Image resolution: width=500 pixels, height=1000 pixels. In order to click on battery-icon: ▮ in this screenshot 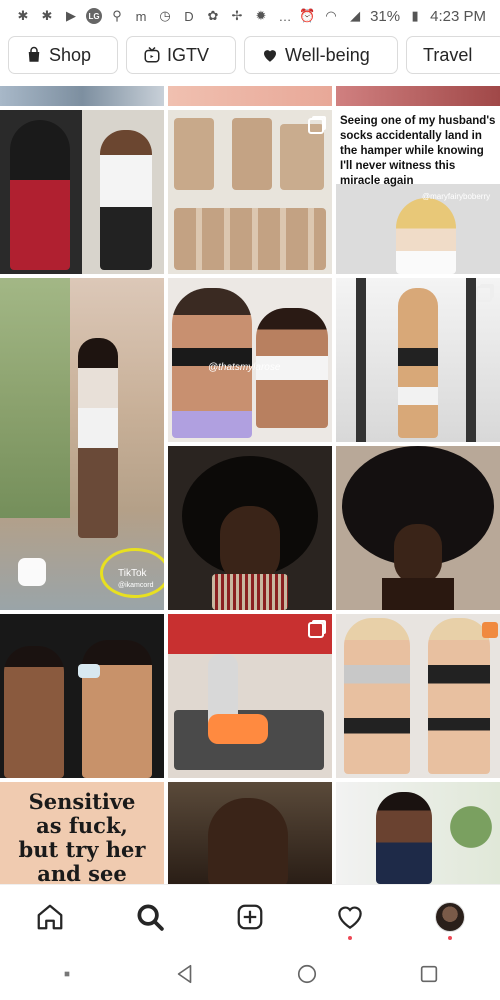, I will do `click(415, 15)`.